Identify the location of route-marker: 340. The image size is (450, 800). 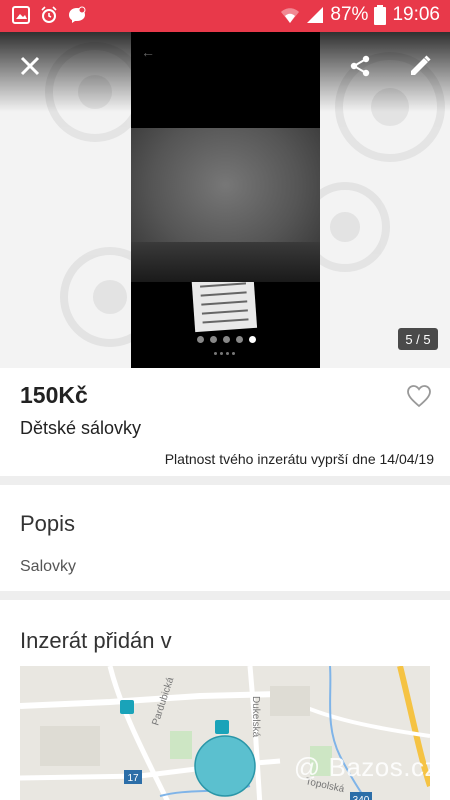
(361, 797).